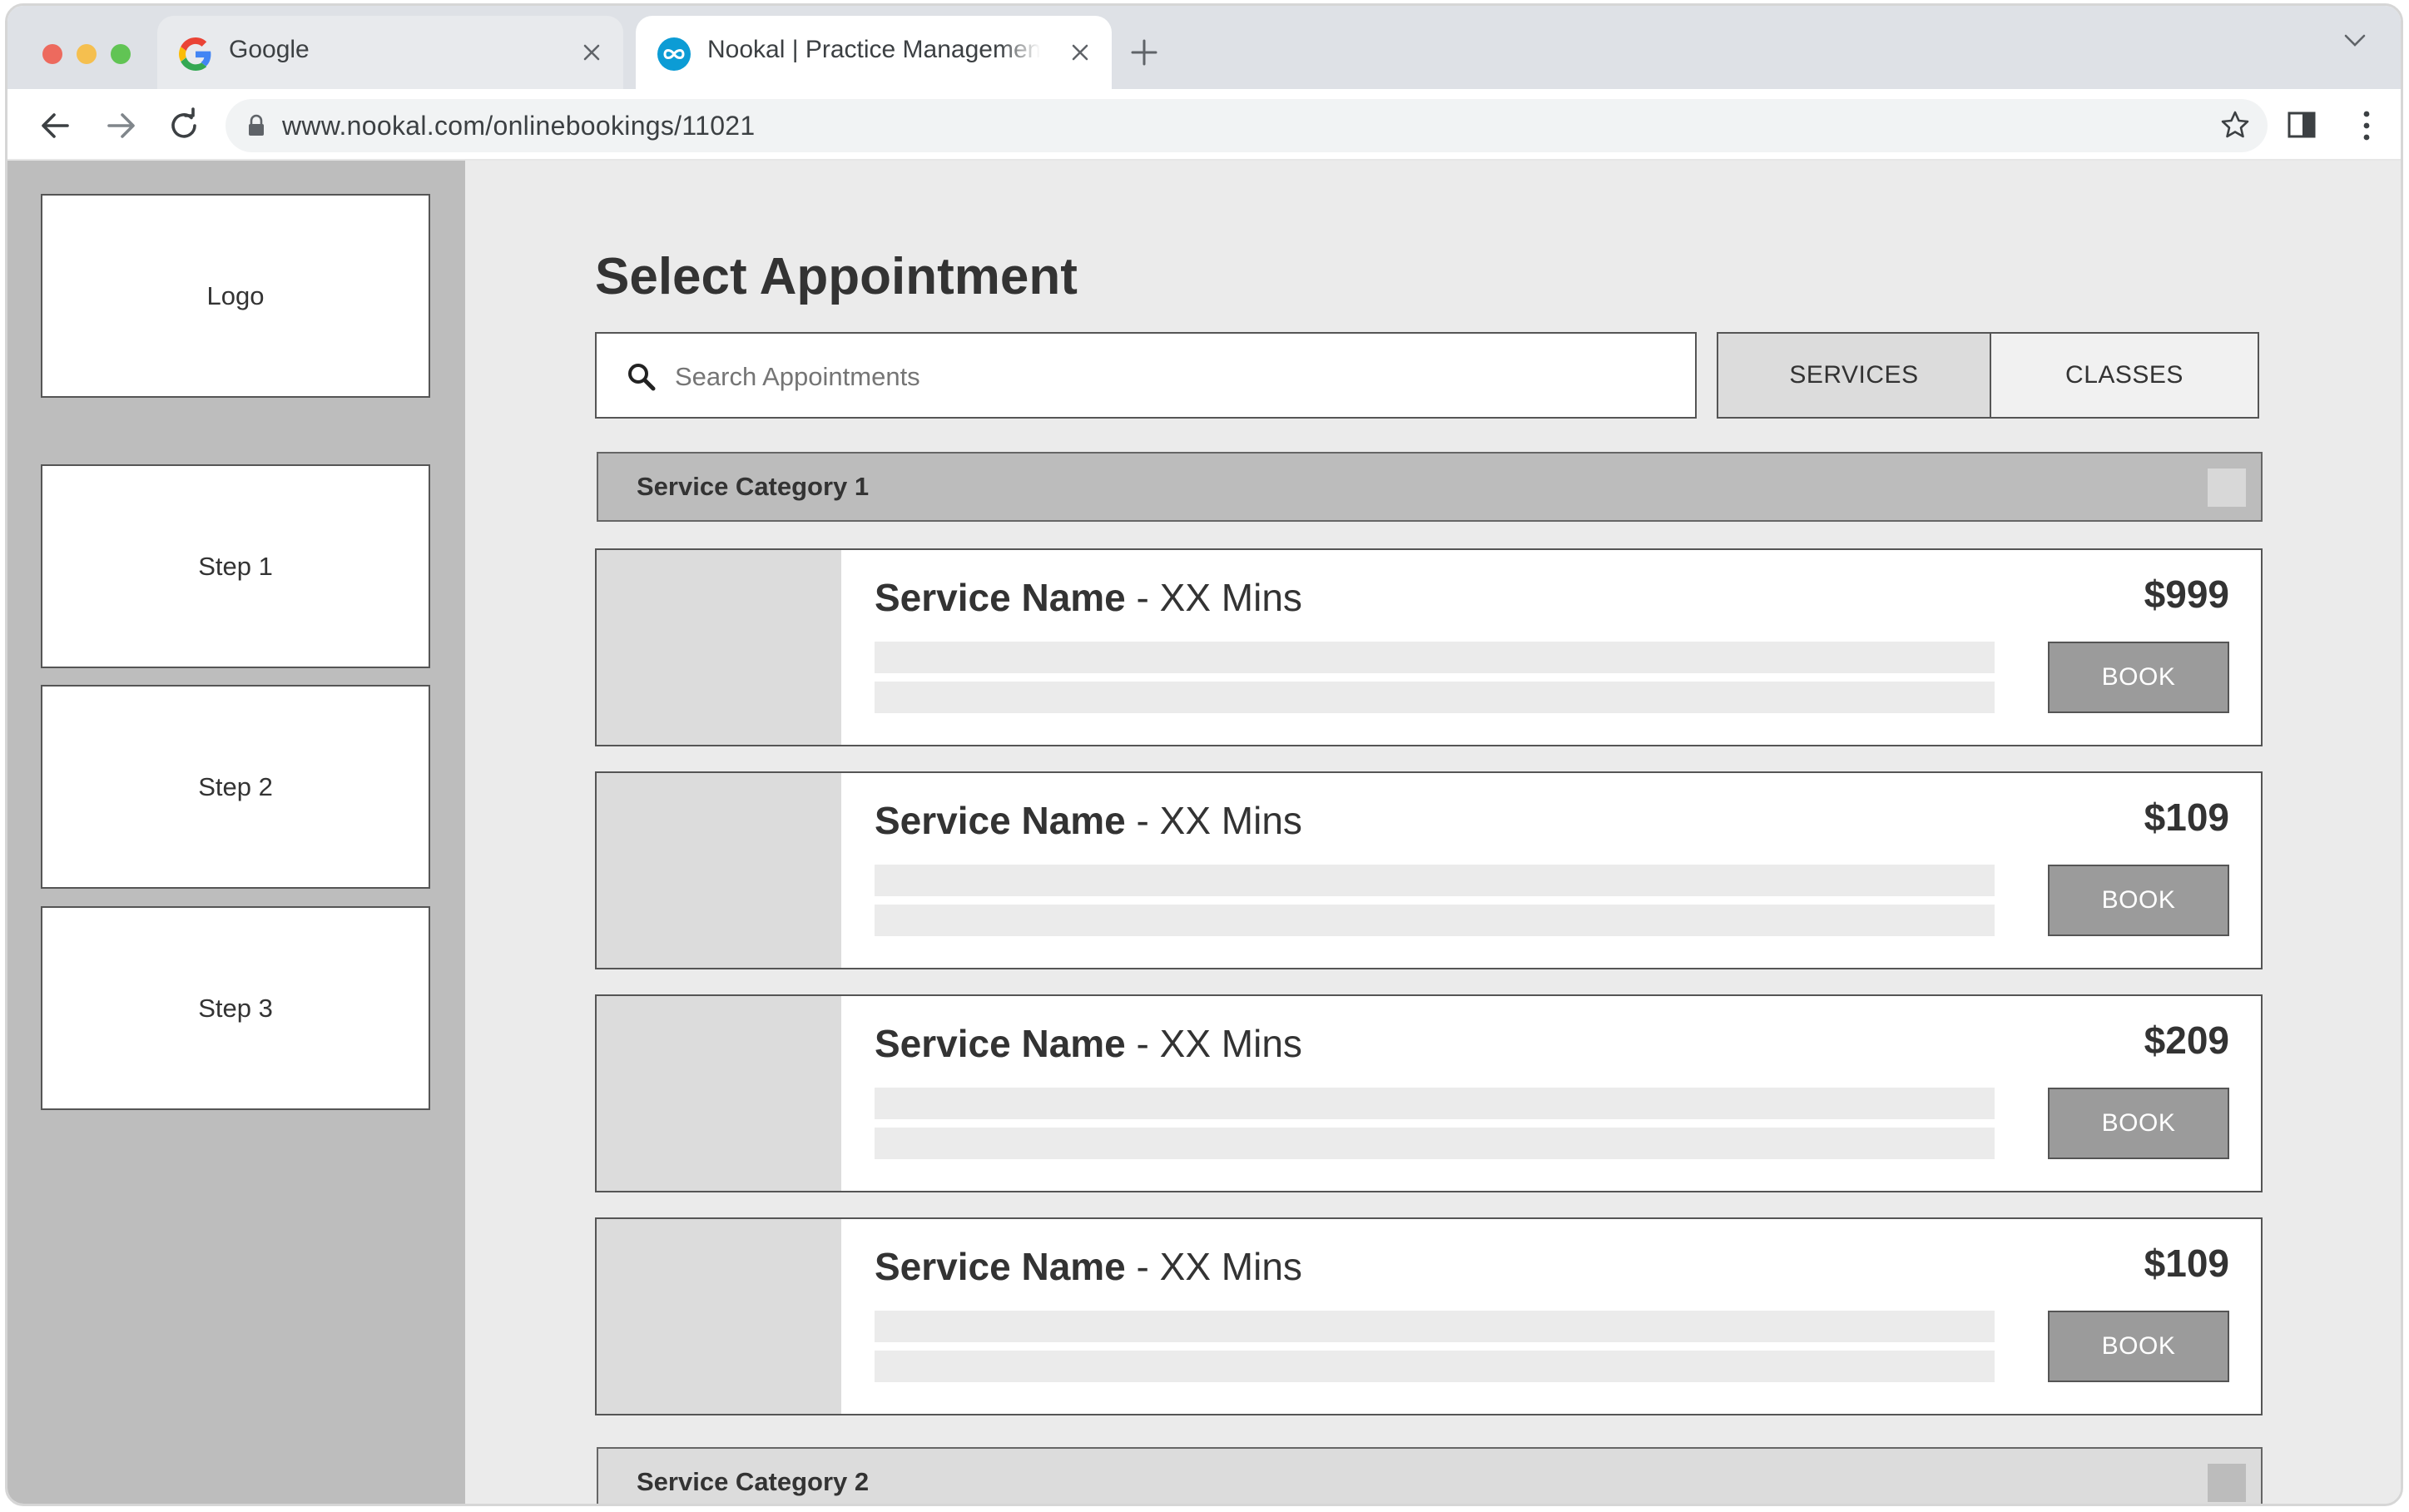 The height and width of the screenshot is (1512, 2409). I want to click on service-card: Service Name - XX Mins $999 BOOK, so click(1429, 647).